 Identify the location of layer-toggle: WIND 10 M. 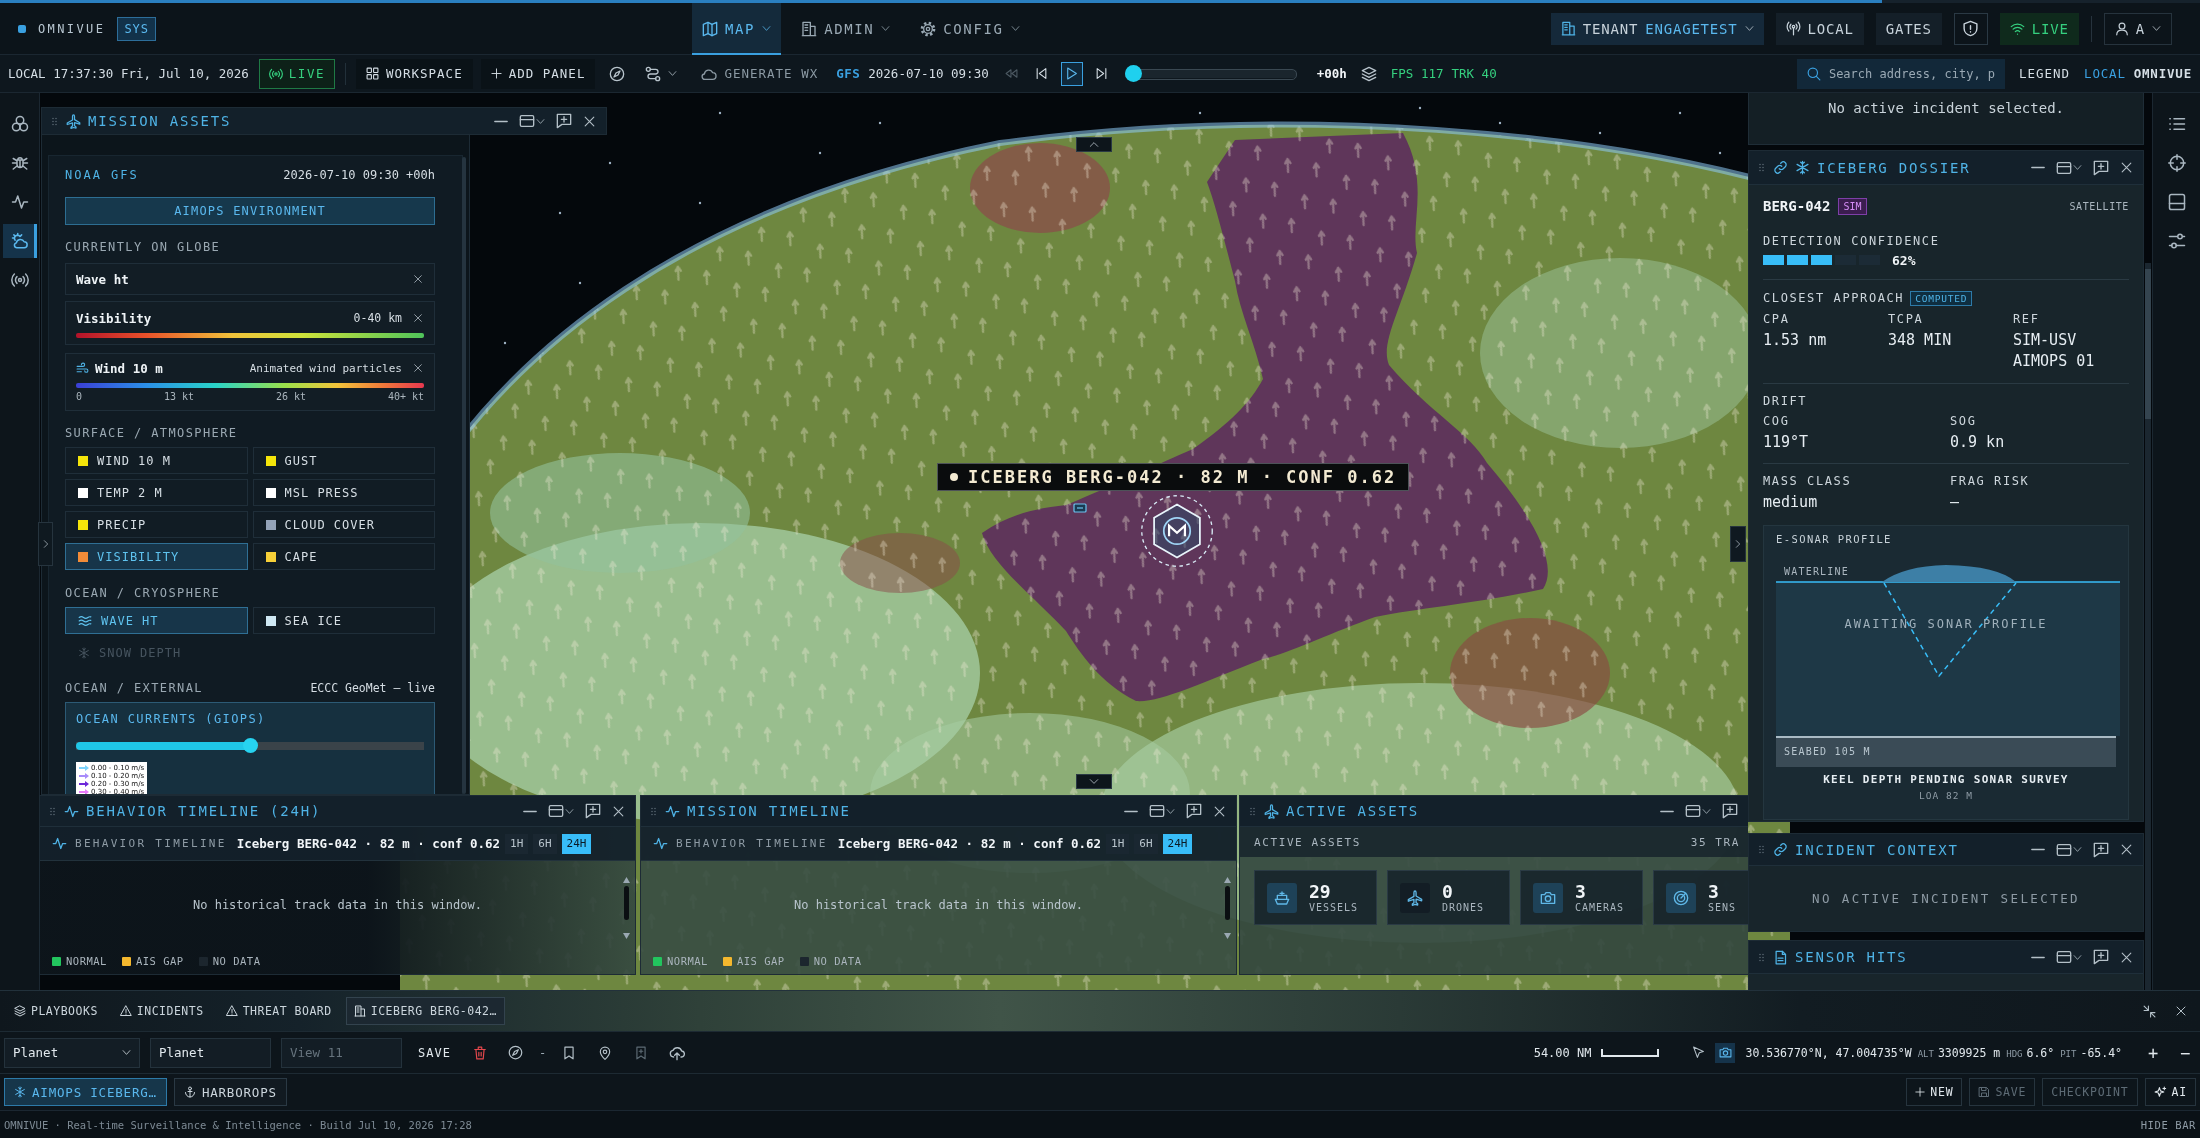
(156, 460).